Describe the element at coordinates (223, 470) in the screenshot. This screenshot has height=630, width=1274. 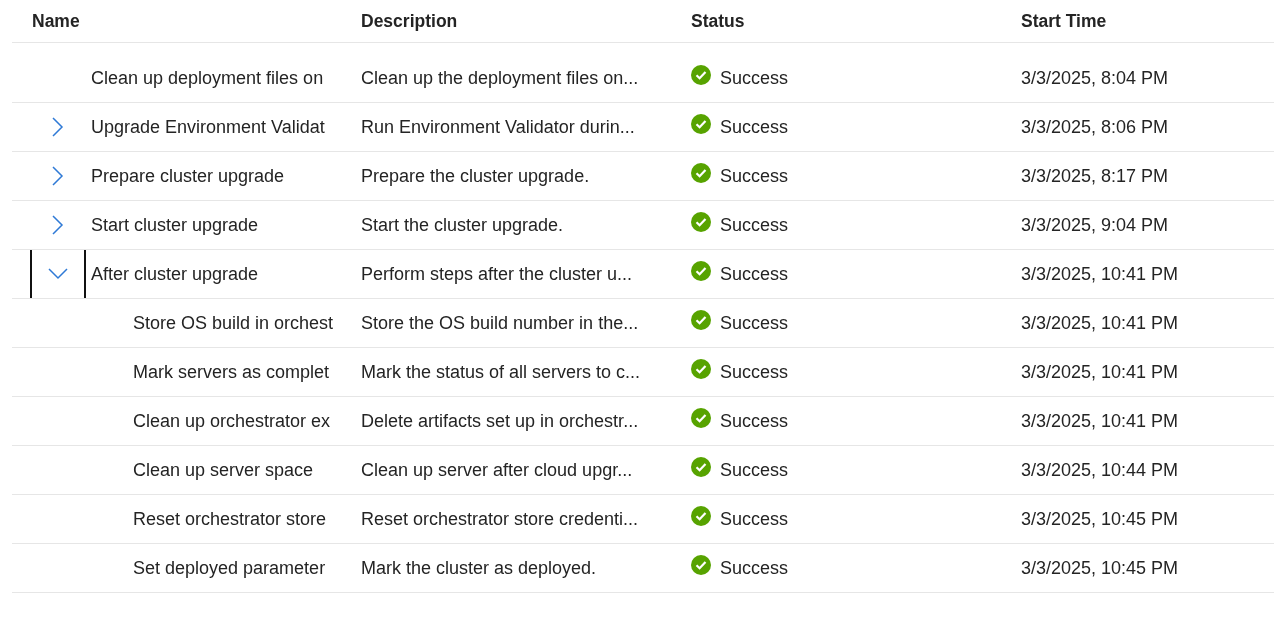
I see `task-name: Clean up server space` at that location.